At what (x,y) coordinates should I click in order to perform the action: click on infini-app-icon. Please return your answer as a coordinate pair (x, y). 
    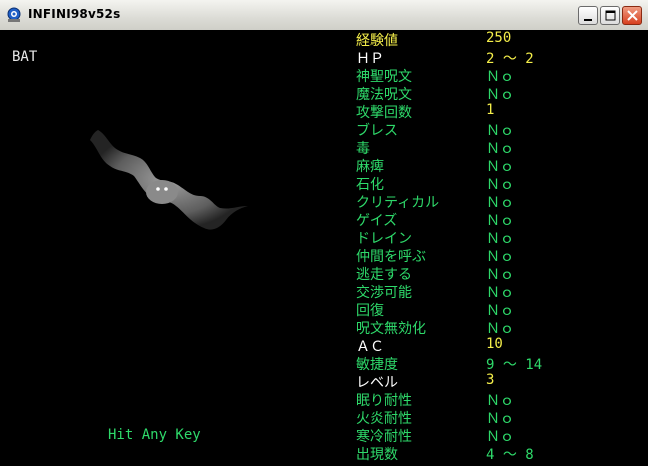
    Looking at the image, I should click on (14, 15).